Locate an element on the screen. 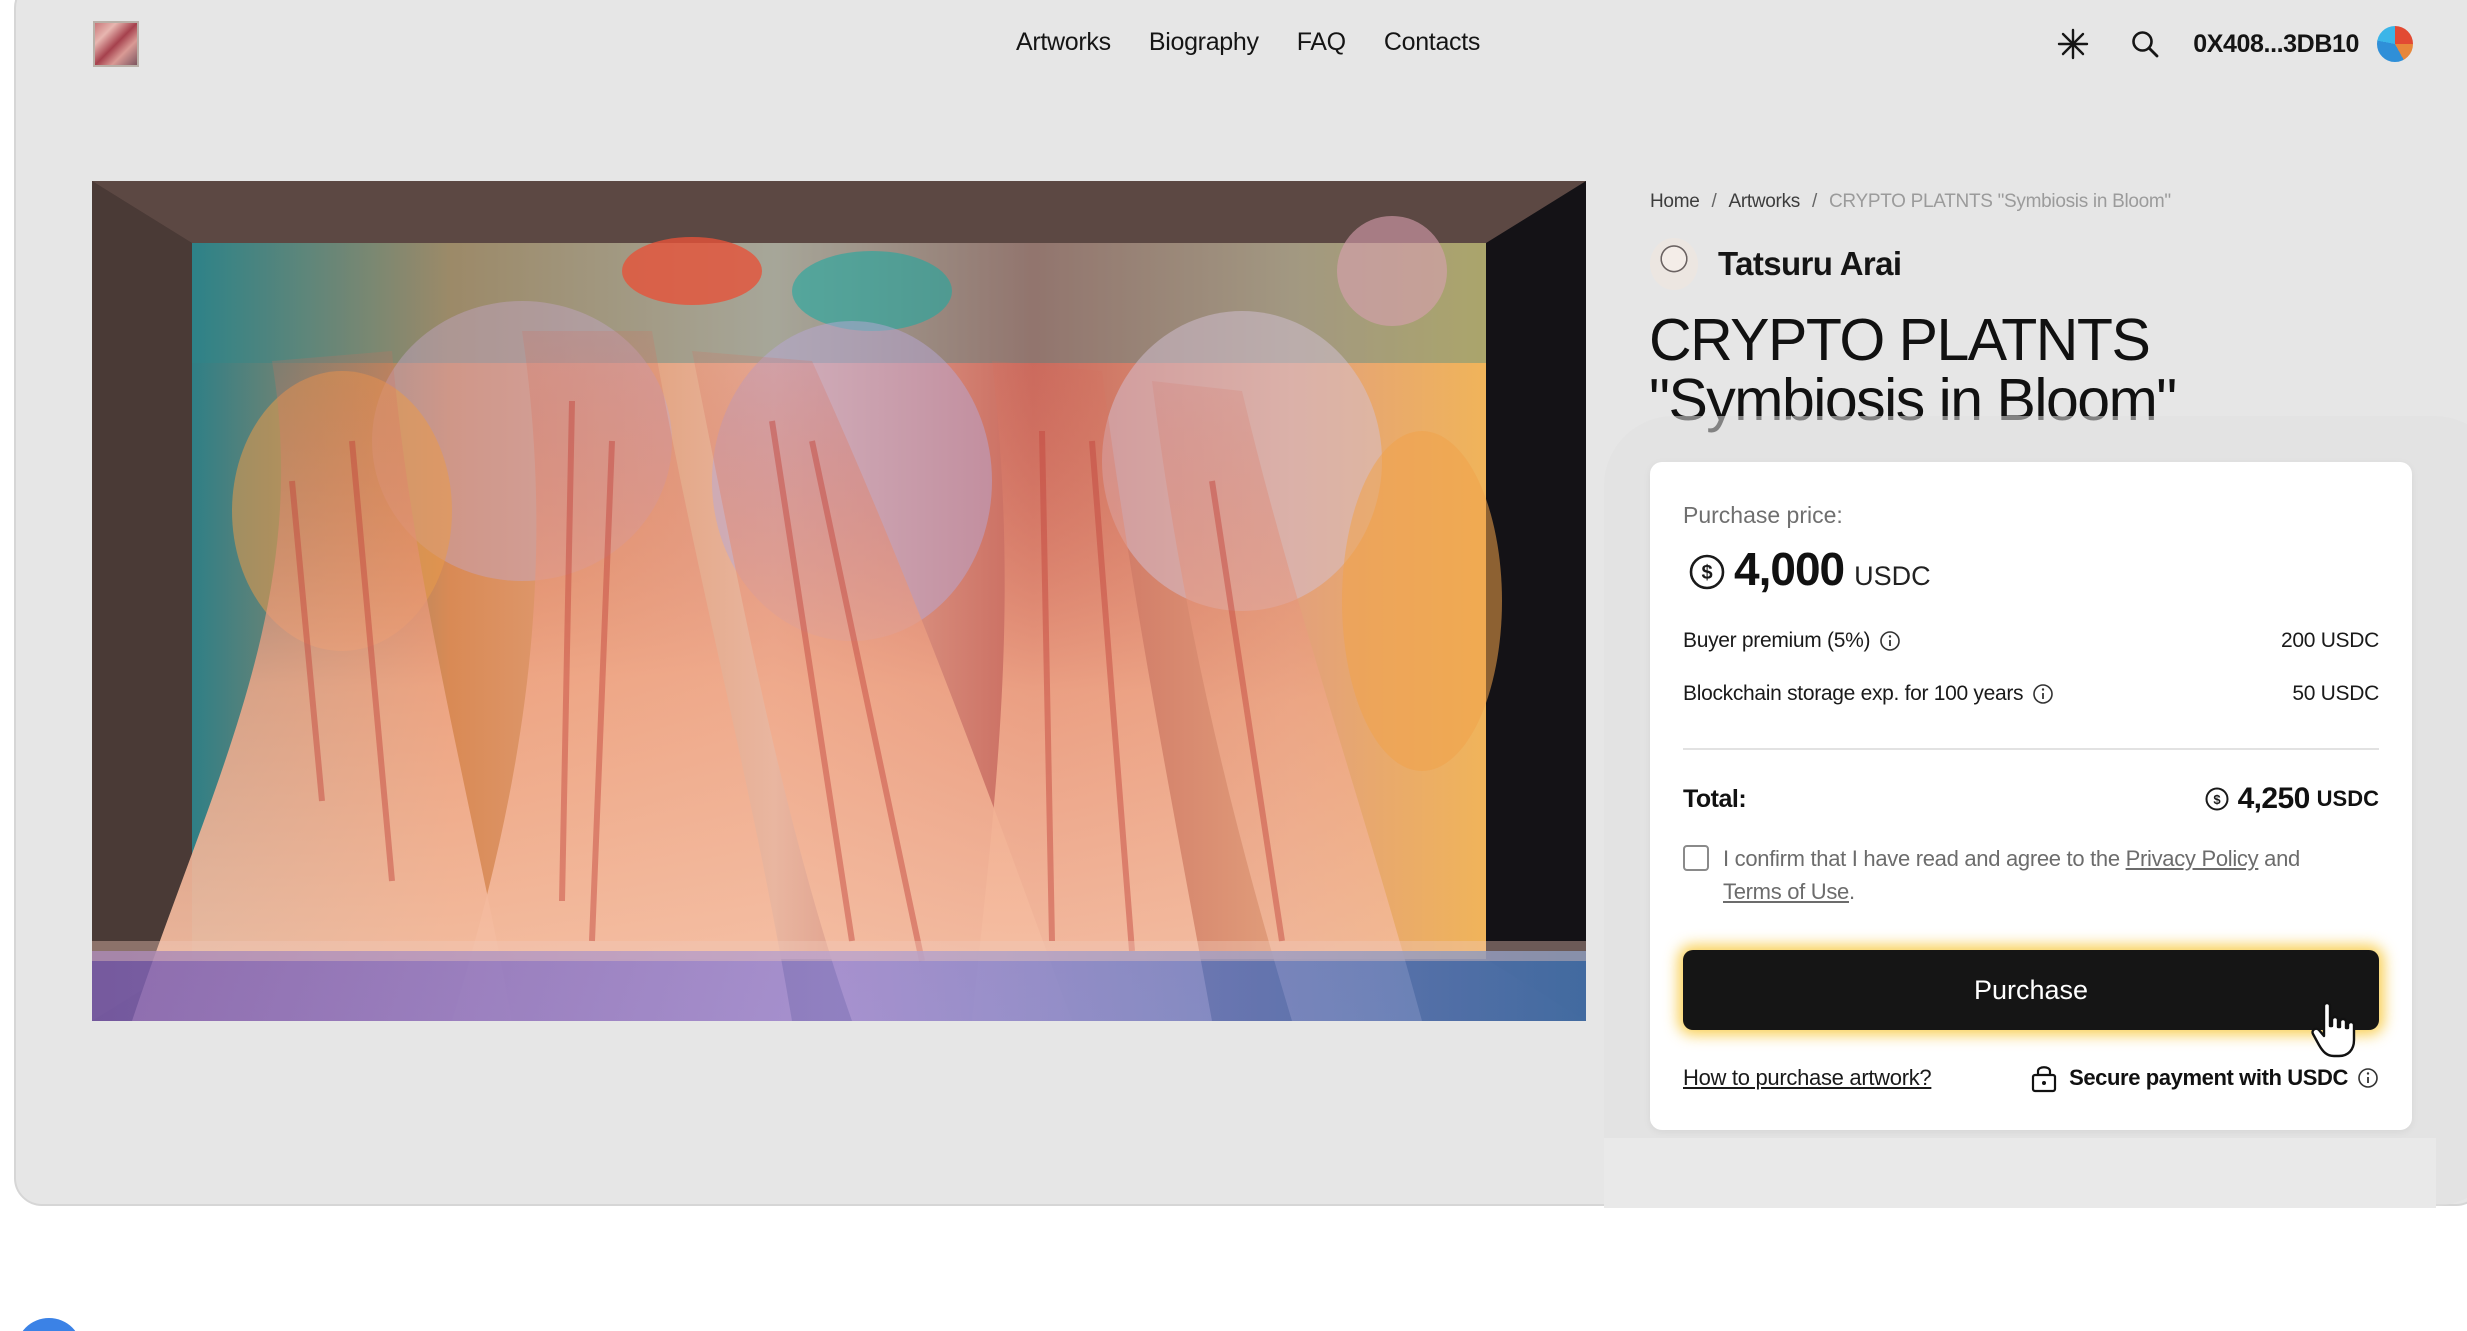 This screenshot has width=2467, height=1331. purchase-price: $ 4,000 USDC is located at coordinates (1809, 569).